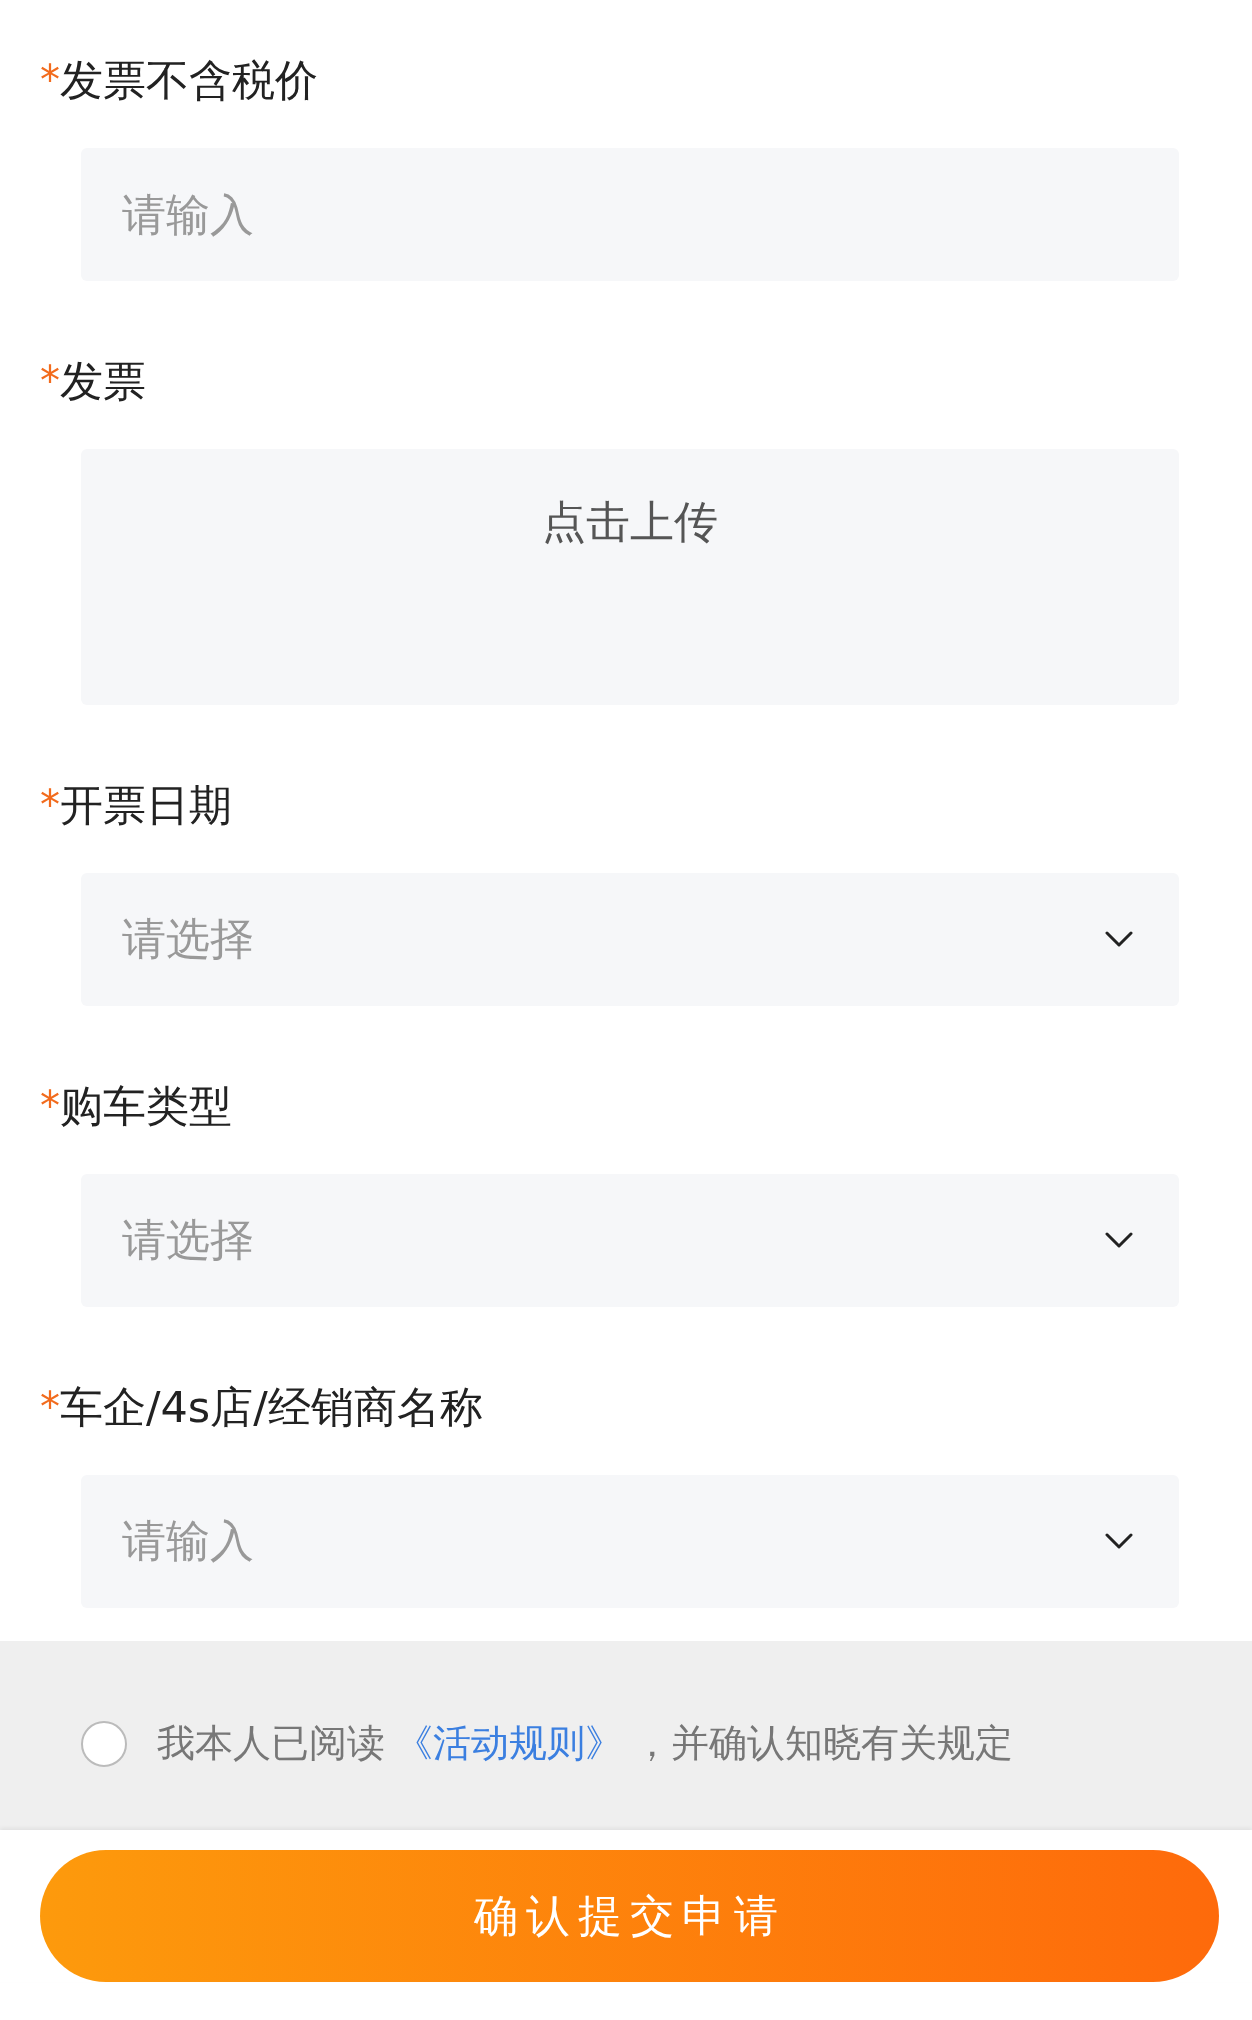 The image size is (1252, 2020). I want to click on rules-link: 《活动规则》, so click(509, 1743).